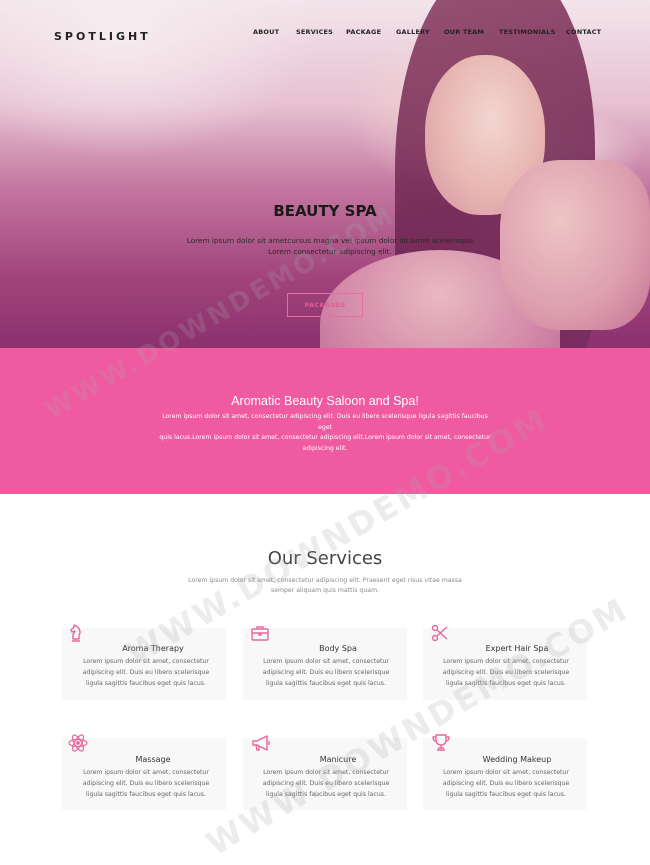  I want to click on nav-testimonials: TESTIMONIALS, so click(527, 32).